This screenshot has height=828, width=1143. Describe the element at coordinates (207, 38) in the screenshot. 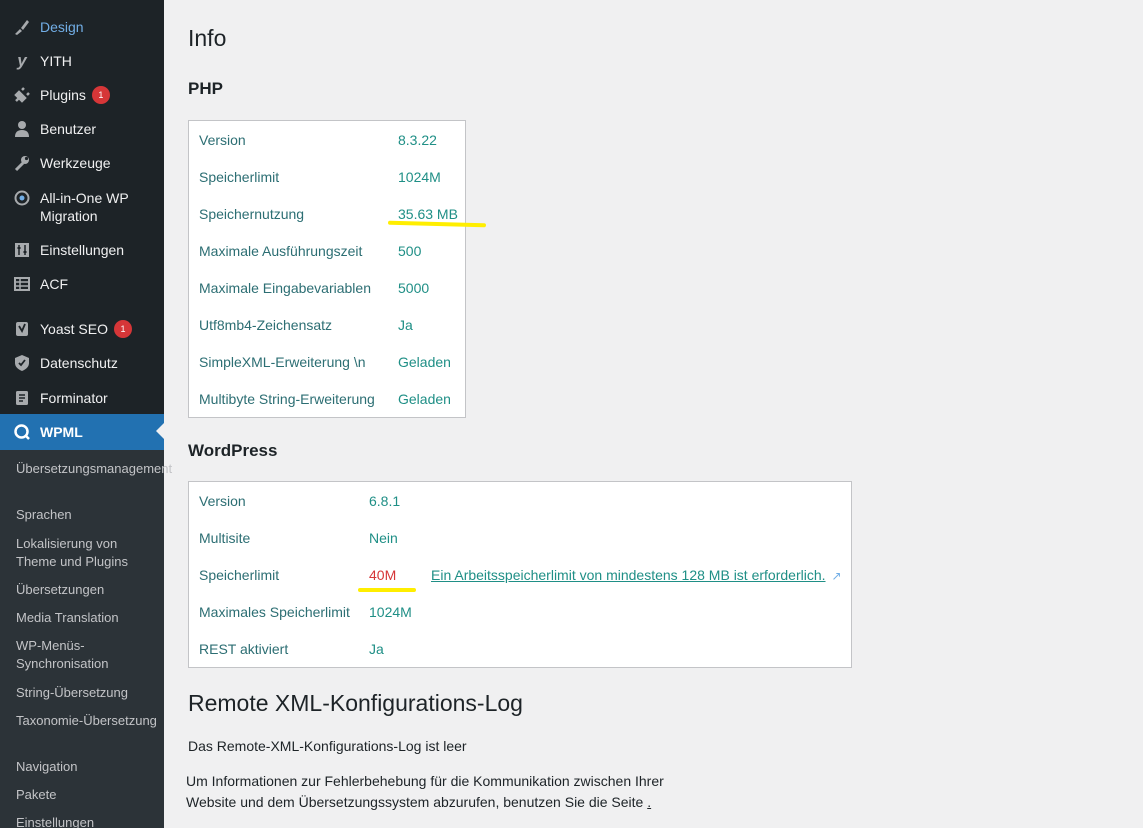

I see `page-title: Info` at that location.